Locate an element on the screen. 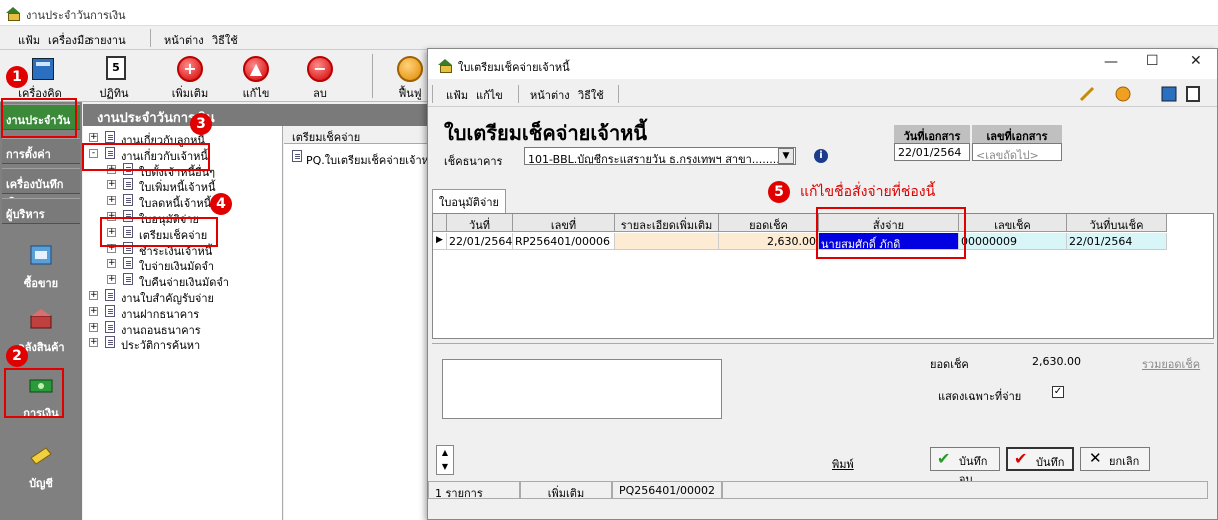  tree-node-label: ประวัติการค้นหา is located at coordinates (161, 346).